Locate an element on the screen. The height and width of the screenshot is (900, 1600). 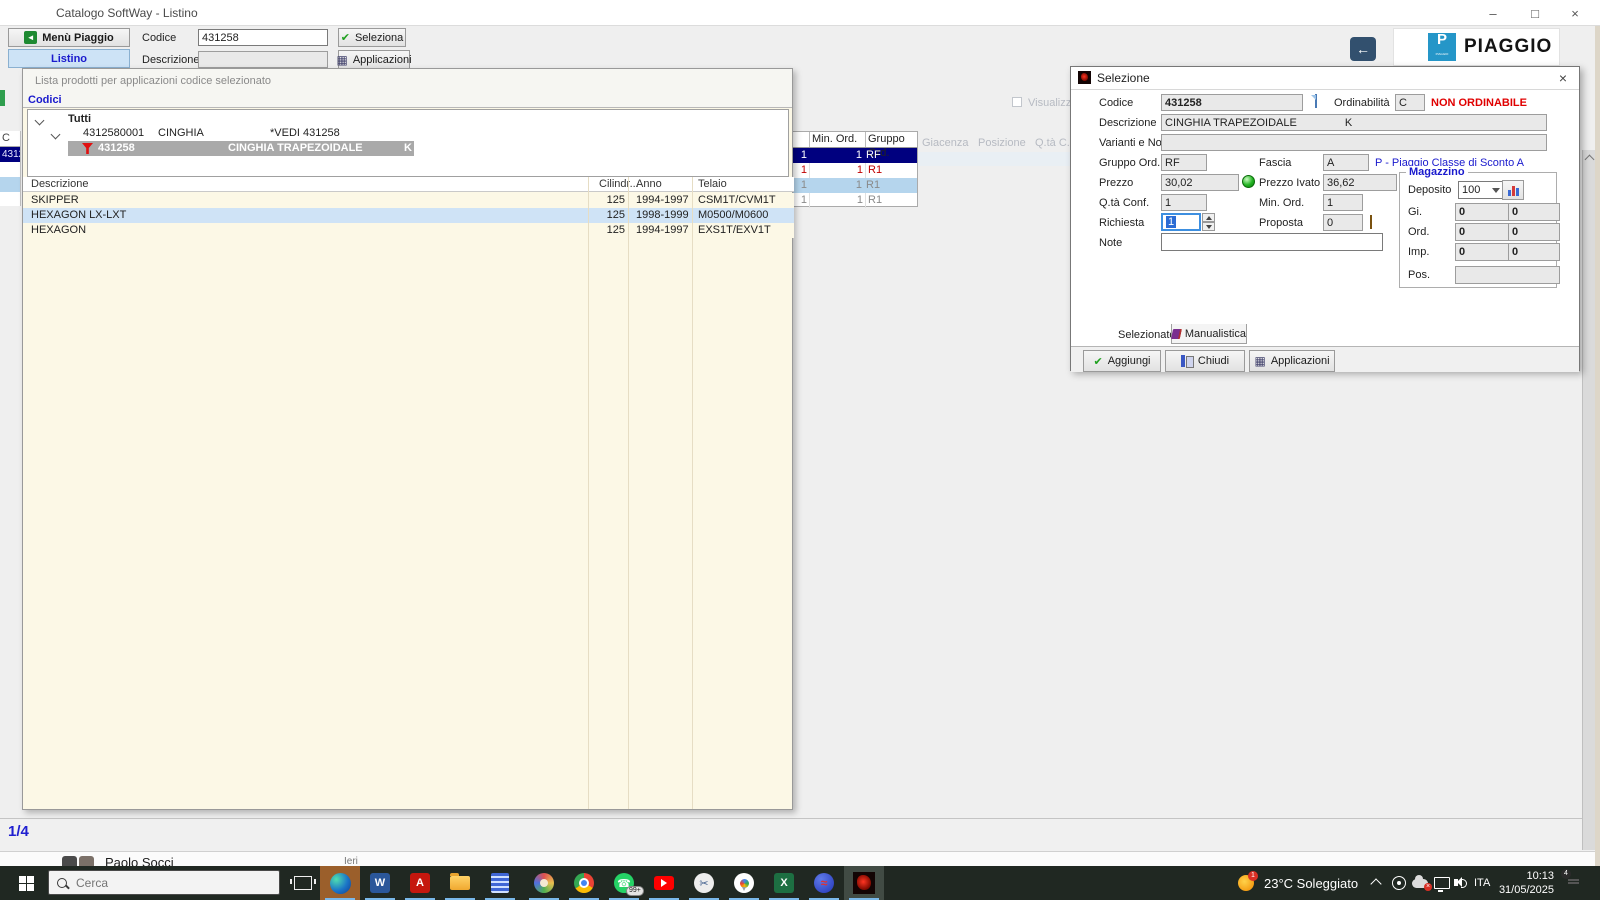
ordinabilita-field: C is located at coordinates (1410, 102).